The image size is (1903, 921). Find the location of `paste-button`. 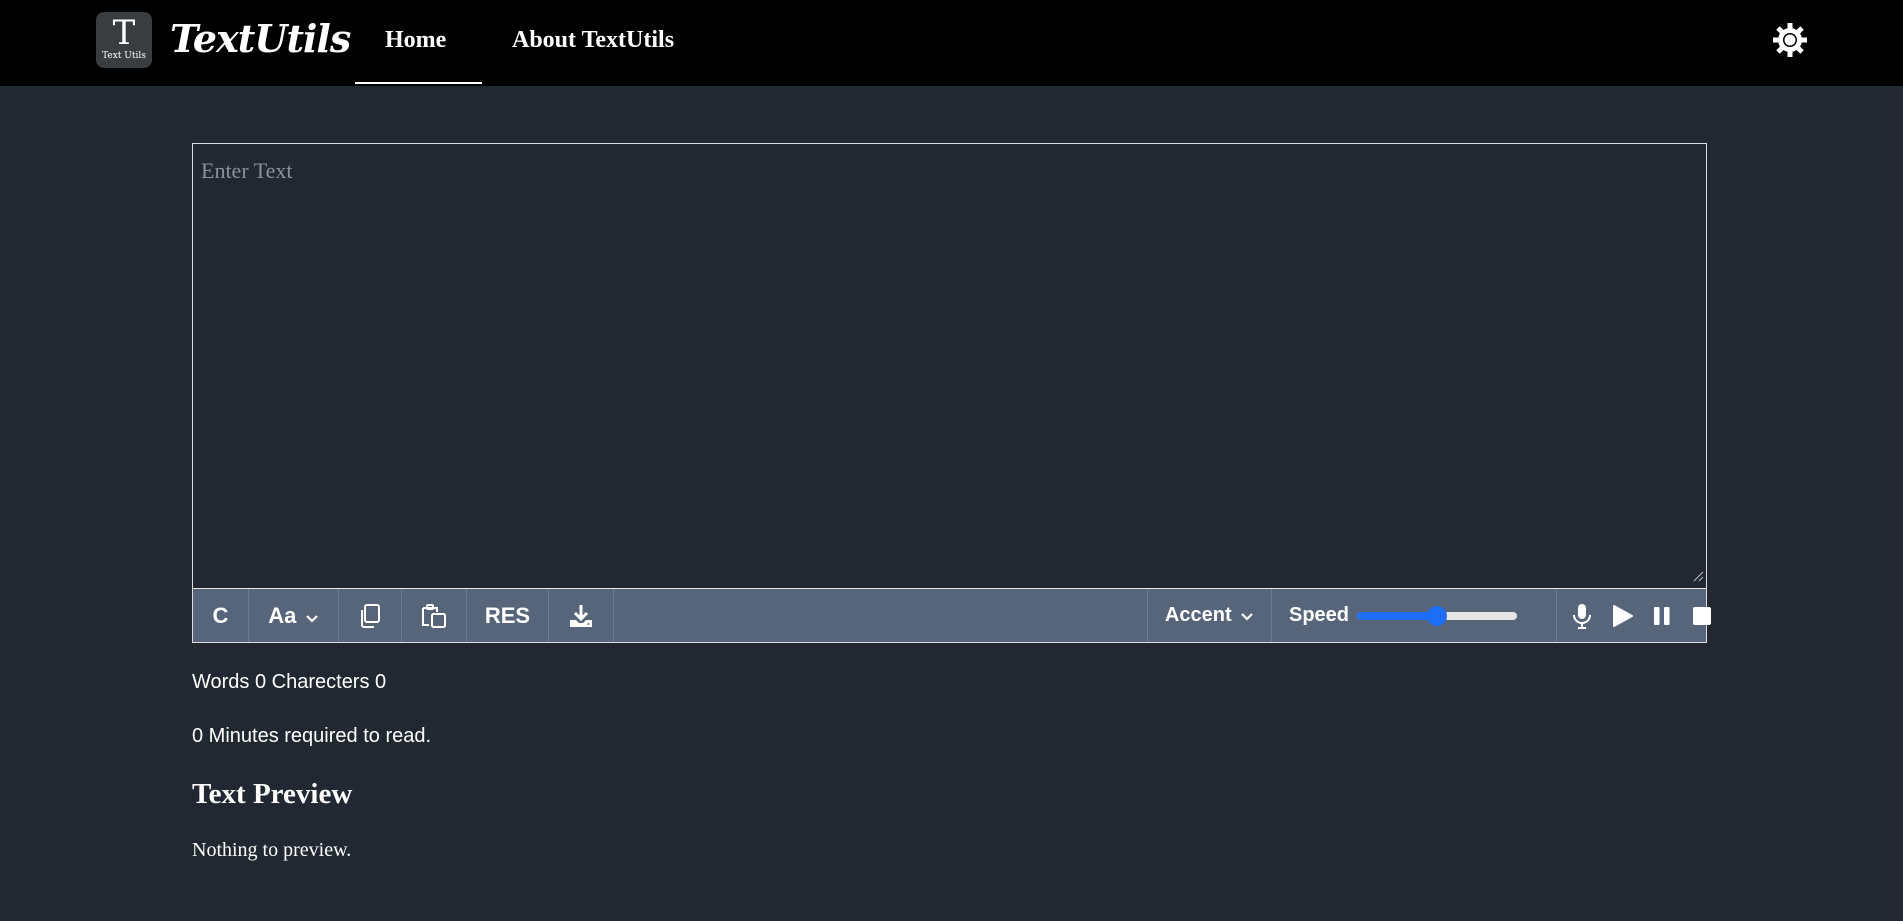

paste-button is located at coordinates (434, 615).